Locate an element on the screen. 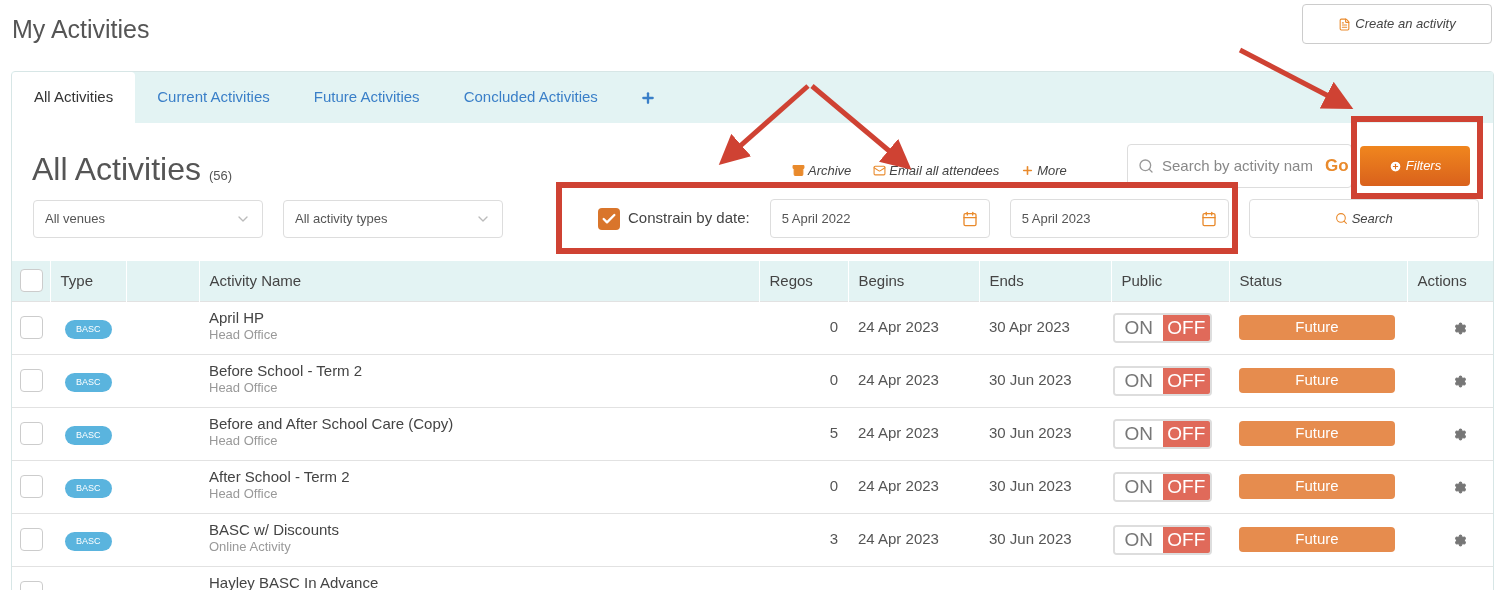 The width and height of the screenshot is (1510, 590). tab: Concluded Activities is located at coordinates (530, 97).